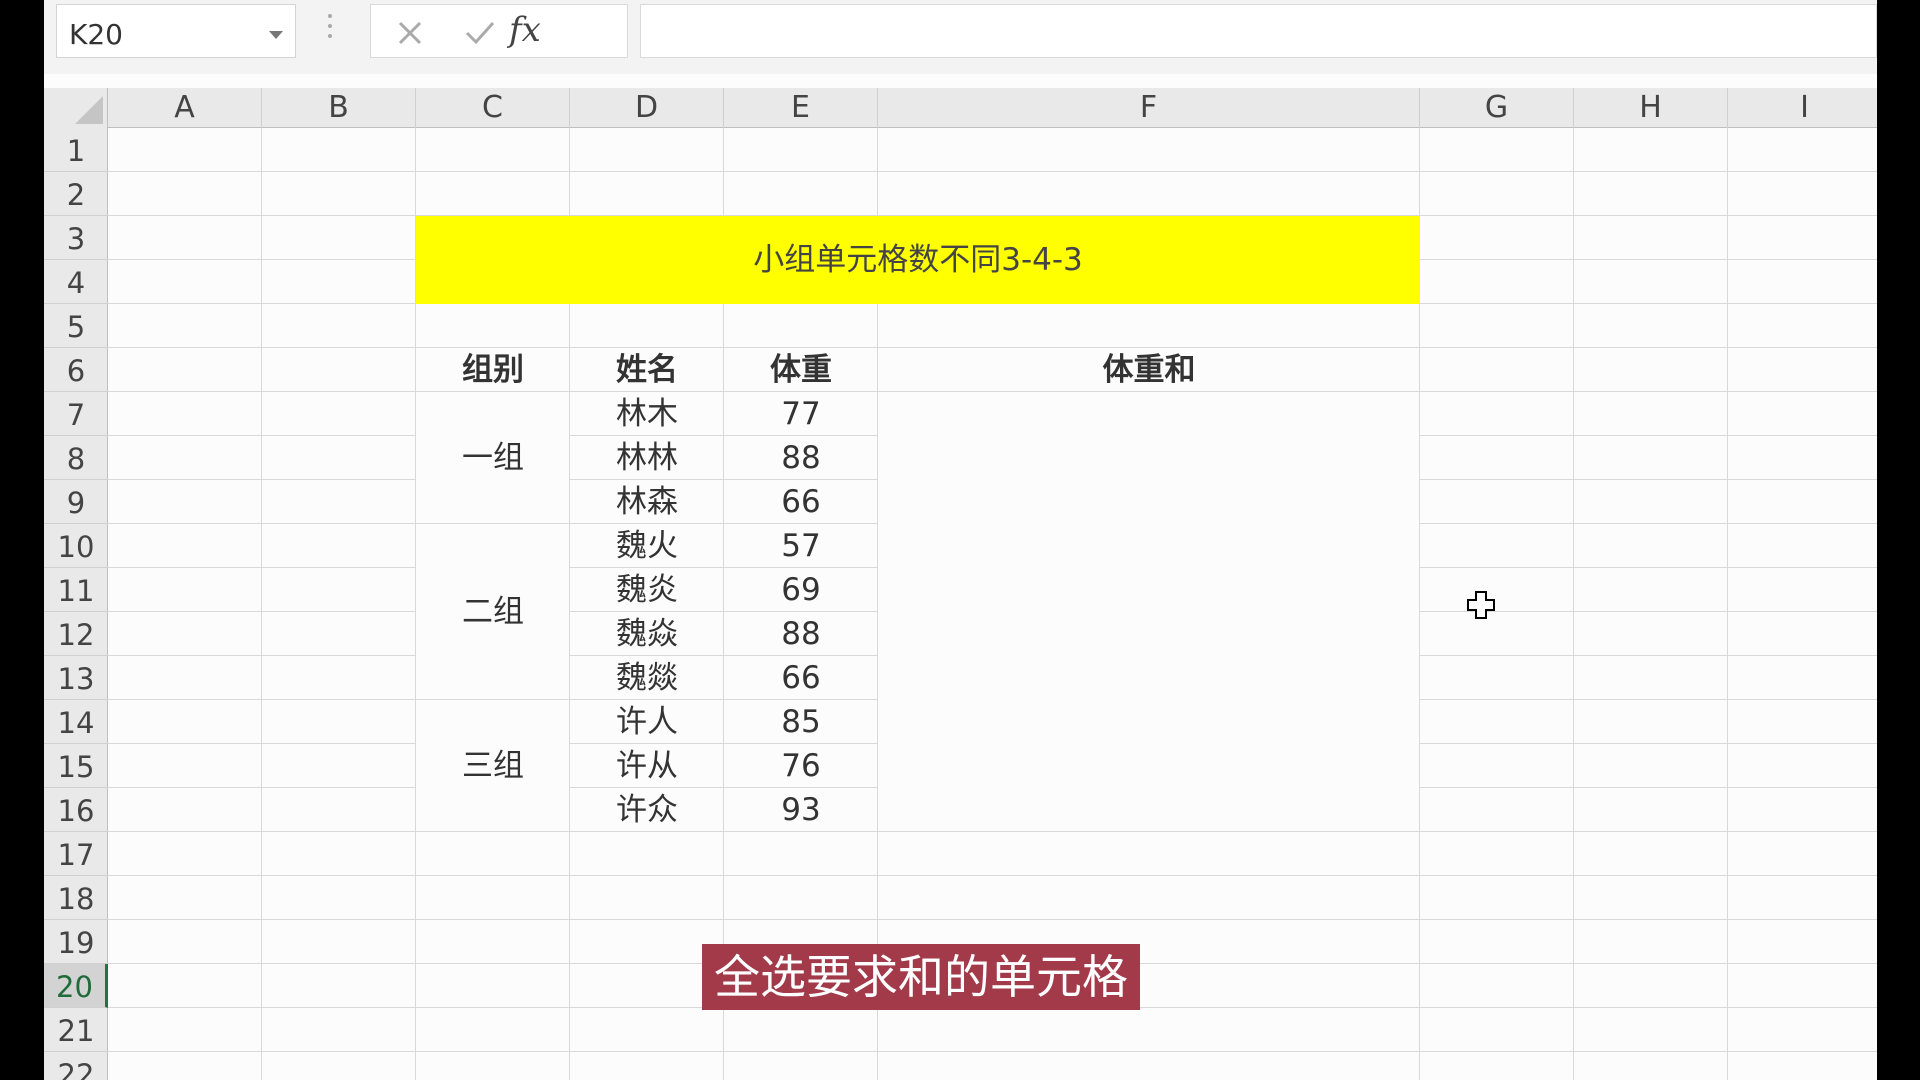 Image resolution: width=1920 pixels, height=1080 pixels. Describe the element at coordinates (1497, 108) in the screenshot. I see `column-header-g: G` at that location.